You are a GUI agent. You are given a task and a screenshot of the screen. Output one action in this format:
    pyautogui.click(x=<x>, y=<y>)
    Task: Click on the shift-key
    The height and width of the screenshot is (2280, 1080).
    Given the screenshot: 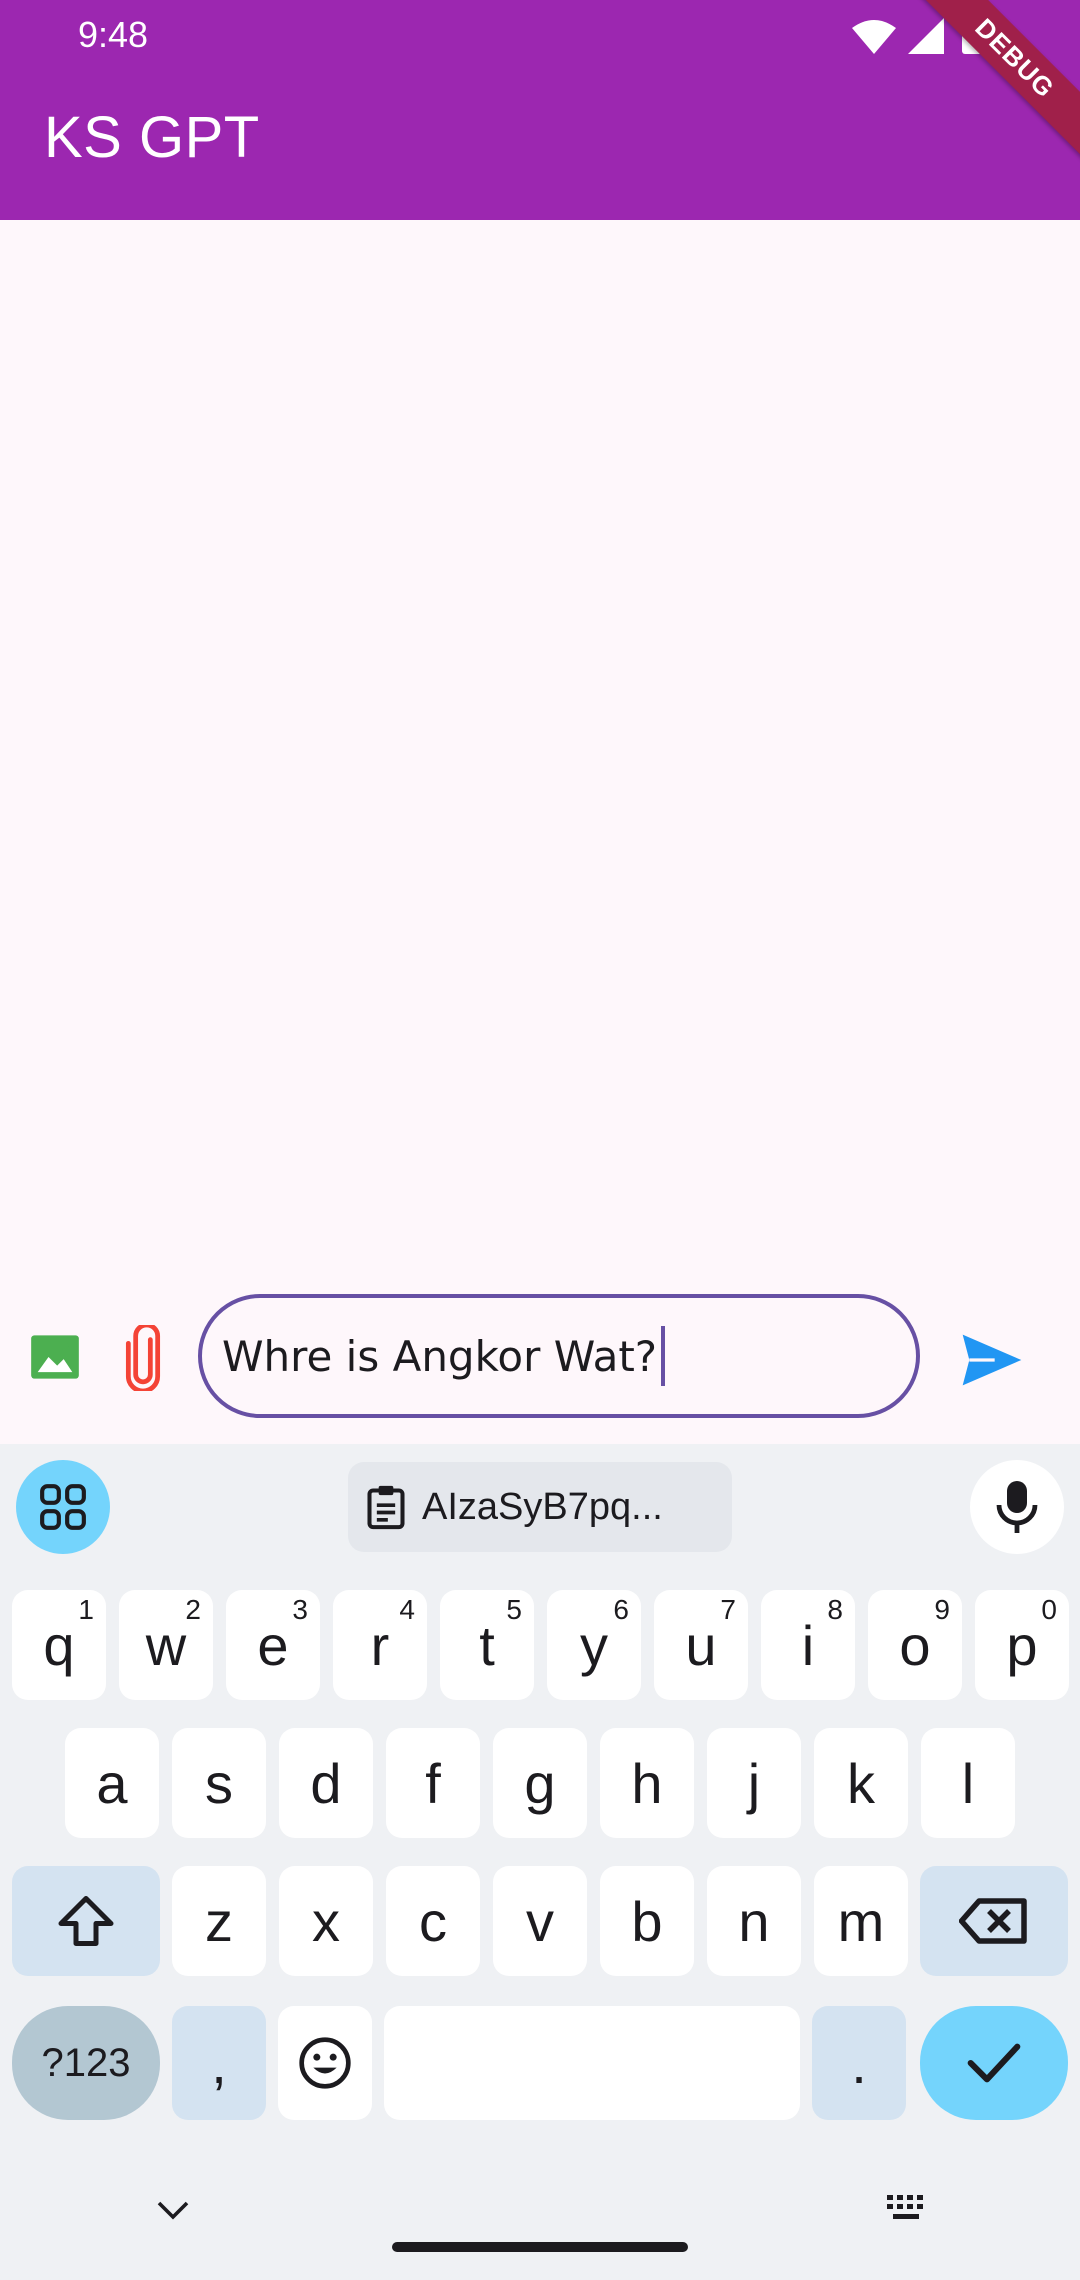 What is the action you would take?
    pyautogui.click(x=86, y=1921)
    